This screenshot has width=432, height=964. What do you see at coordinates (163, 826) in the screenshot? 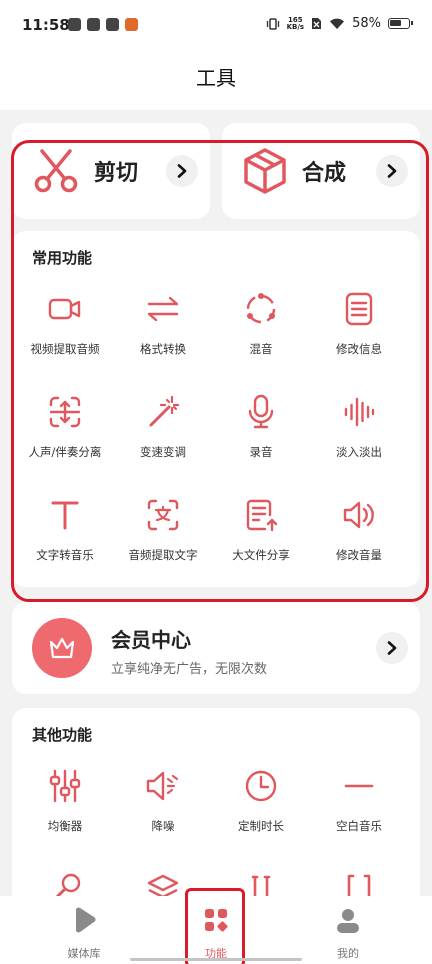
I see `tool-label: 降噪` at bounding box center [163, 826].